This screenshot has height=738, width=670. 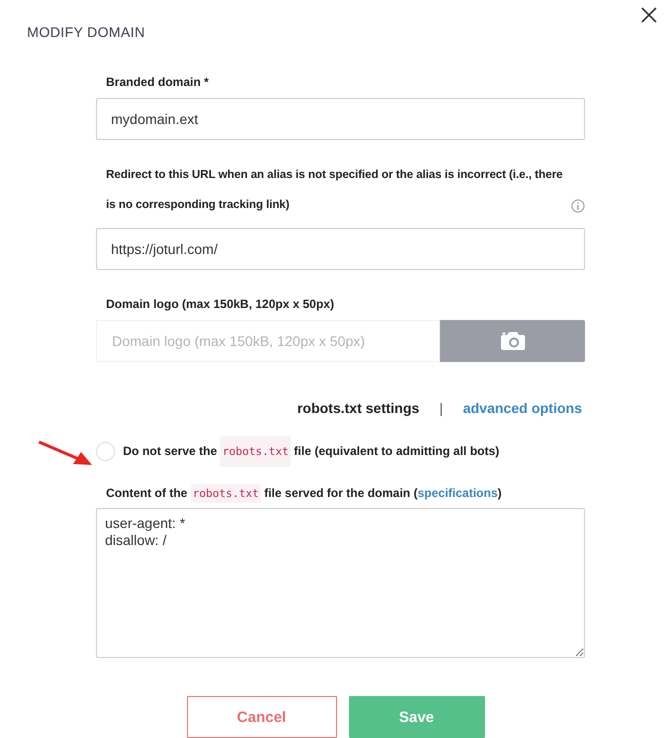 I want to click on info-icon, so click(x=578, y=206).